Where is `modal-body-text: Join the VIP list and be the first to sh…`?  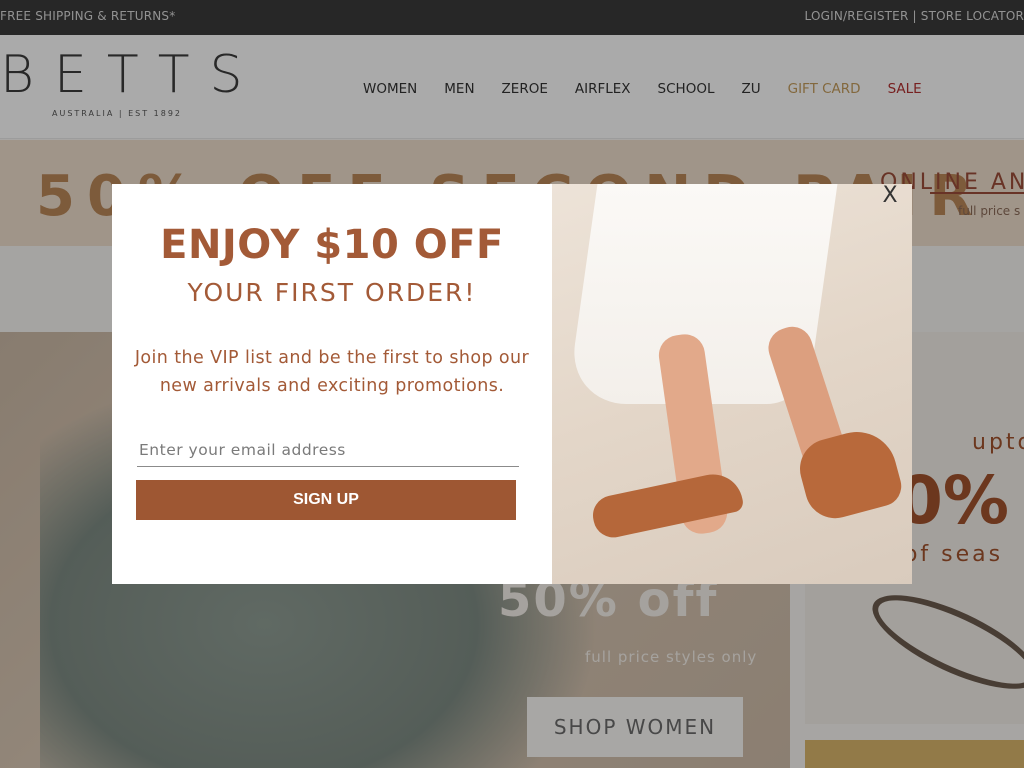 modal-body-text: Join the VIP list and be the first to sh… is located at coordinates (332, 372).